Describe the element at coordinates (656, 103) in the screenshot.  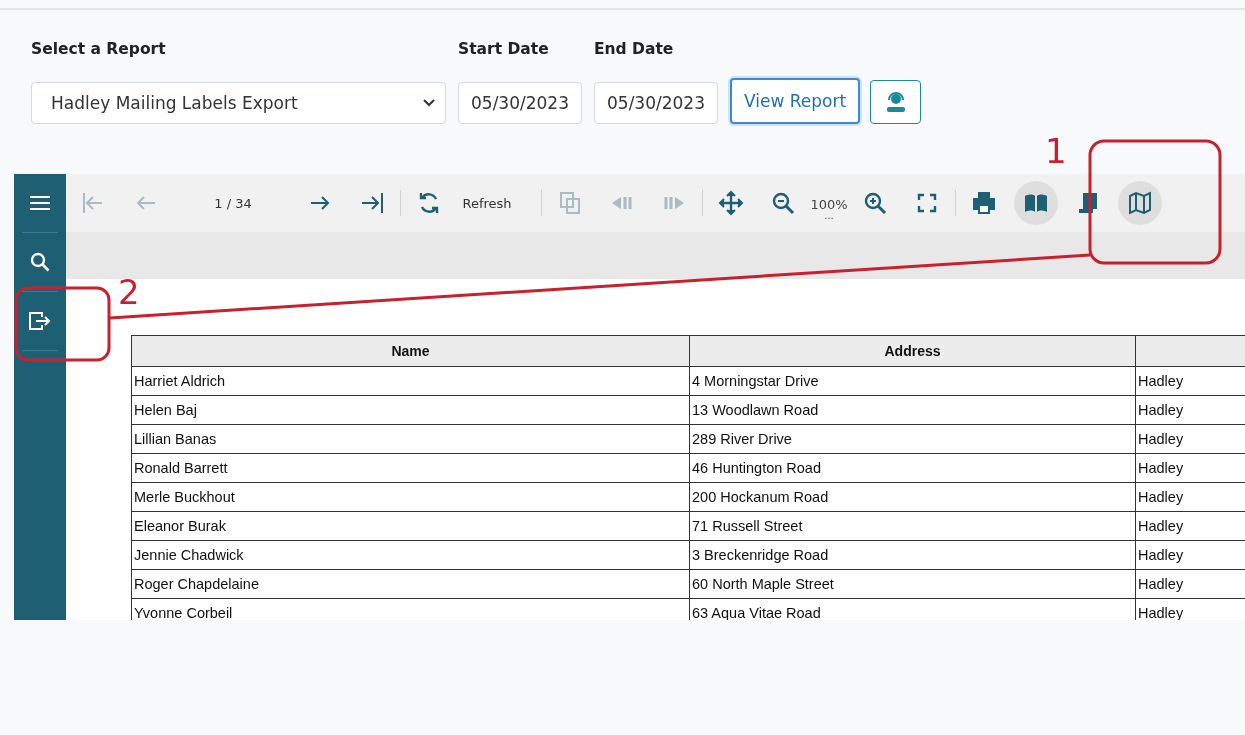
I see `end-date-field: 05/30/2023` at that location.